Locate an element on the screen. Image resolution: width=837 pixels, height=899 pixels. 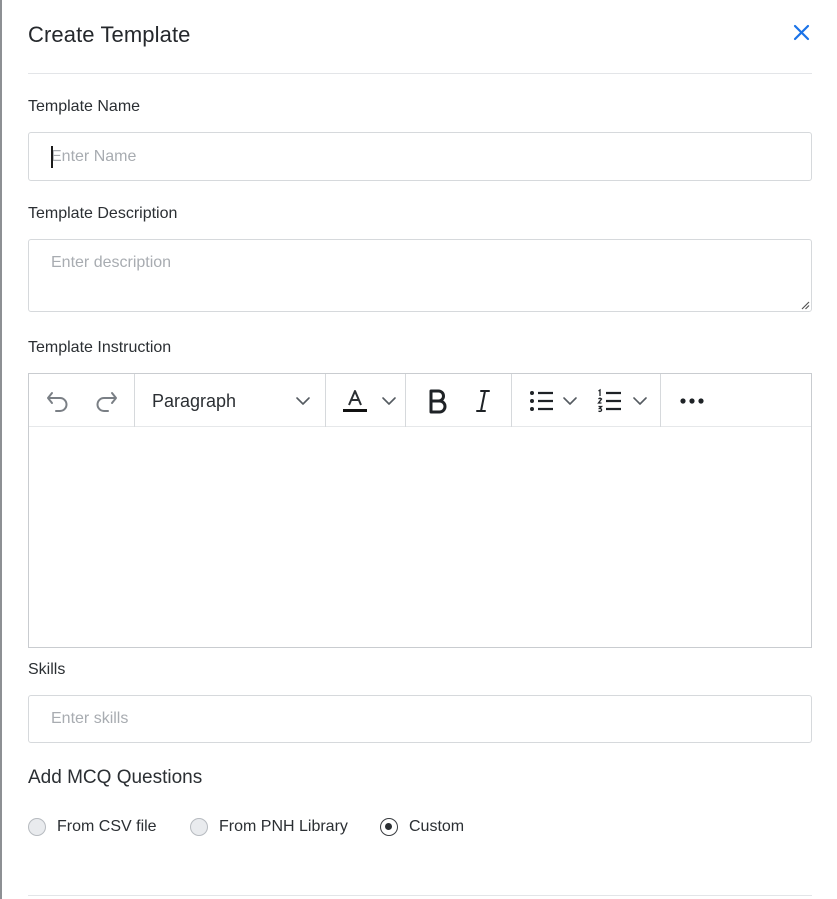
skills-field is located at coordinates (420, 719).